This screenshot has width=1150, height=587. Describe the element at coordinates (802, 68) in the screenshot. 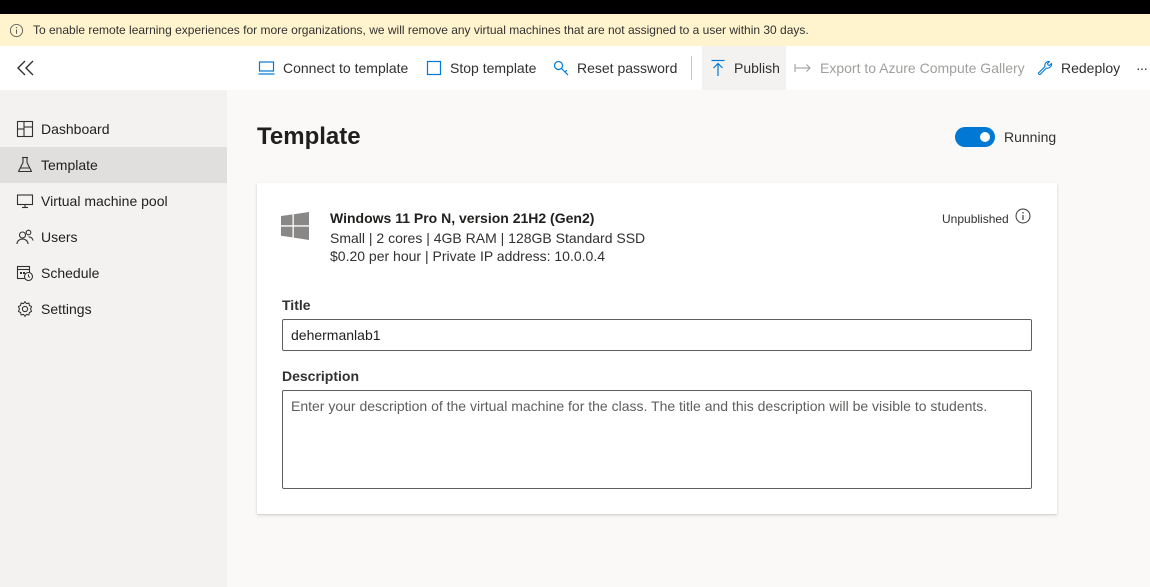

I see `export-arrow-icon` at that location.